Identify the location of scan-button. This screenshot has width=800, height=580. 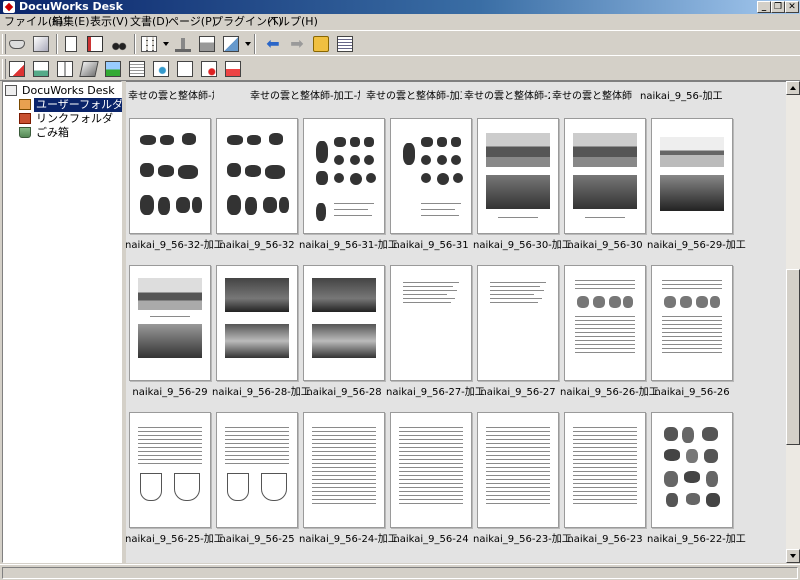
(89, 69).